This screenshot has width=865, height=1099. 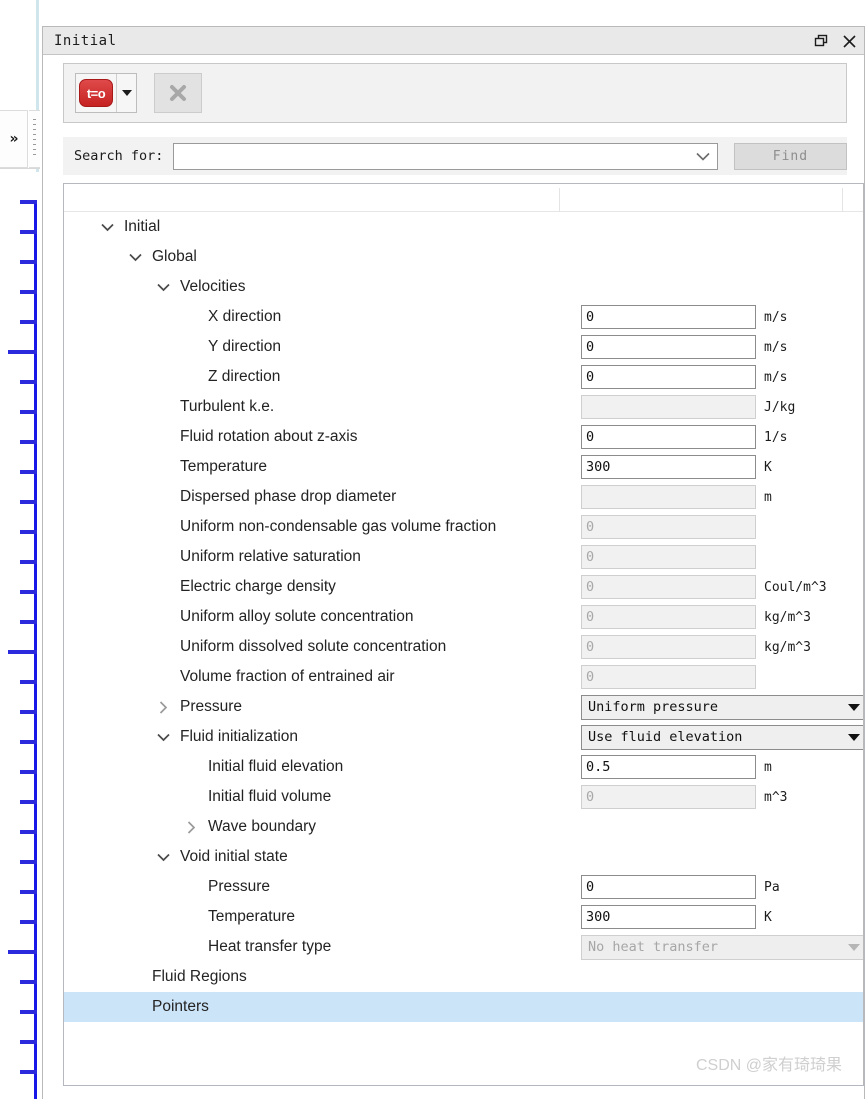 I want to click on reset-initial-conditions-button: t=o, so click(x=96, y=93).